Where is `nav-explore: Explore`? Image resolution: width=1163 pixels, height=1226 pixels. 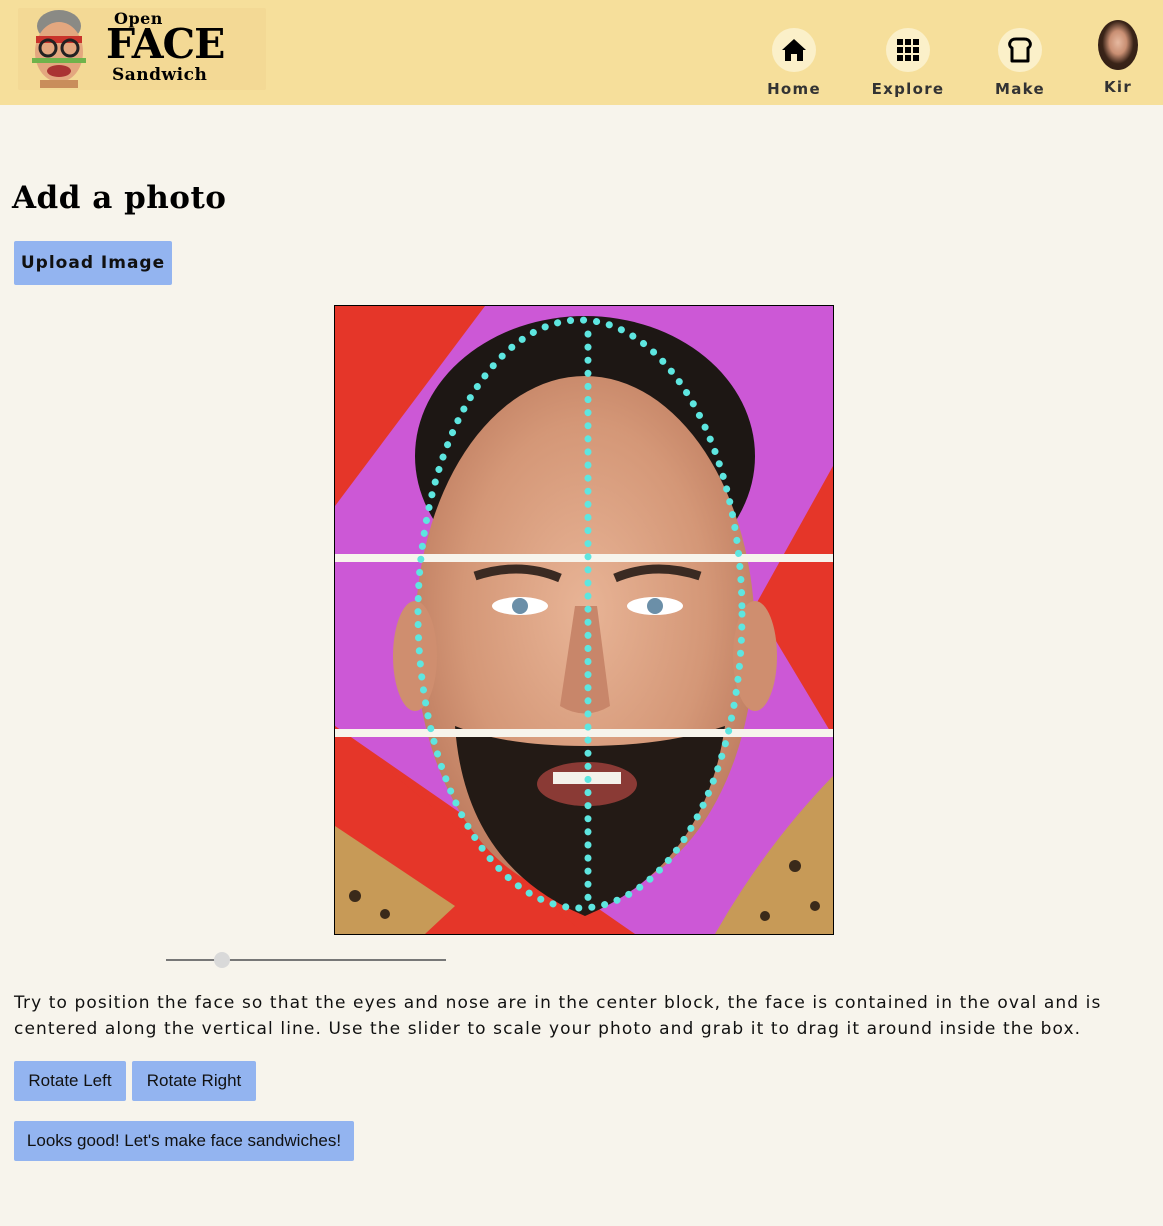 nav-explore: Explore is located at coordinates (908, 64).